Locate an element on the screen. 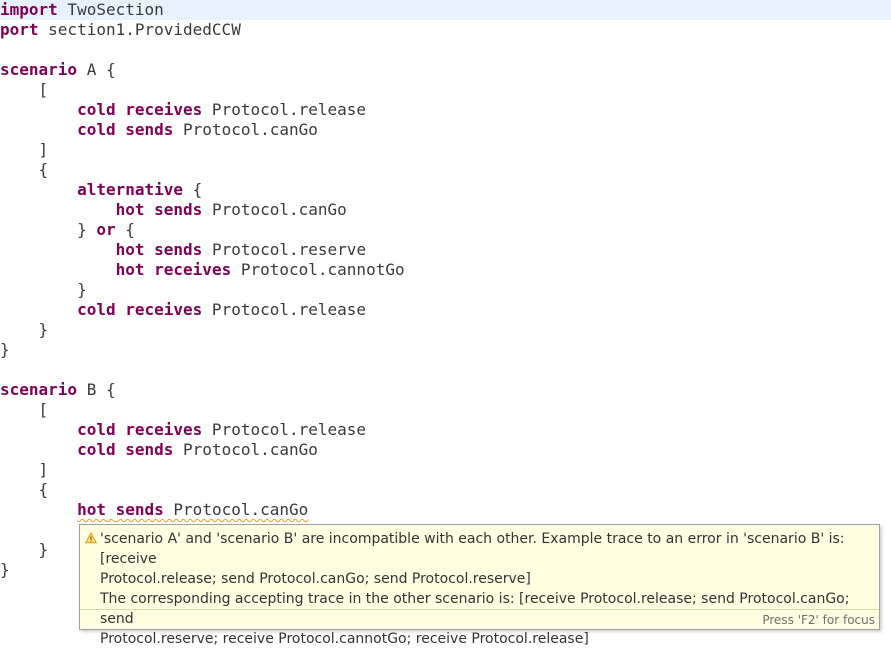  code-line: } or { is located at coordinates (445, 230).